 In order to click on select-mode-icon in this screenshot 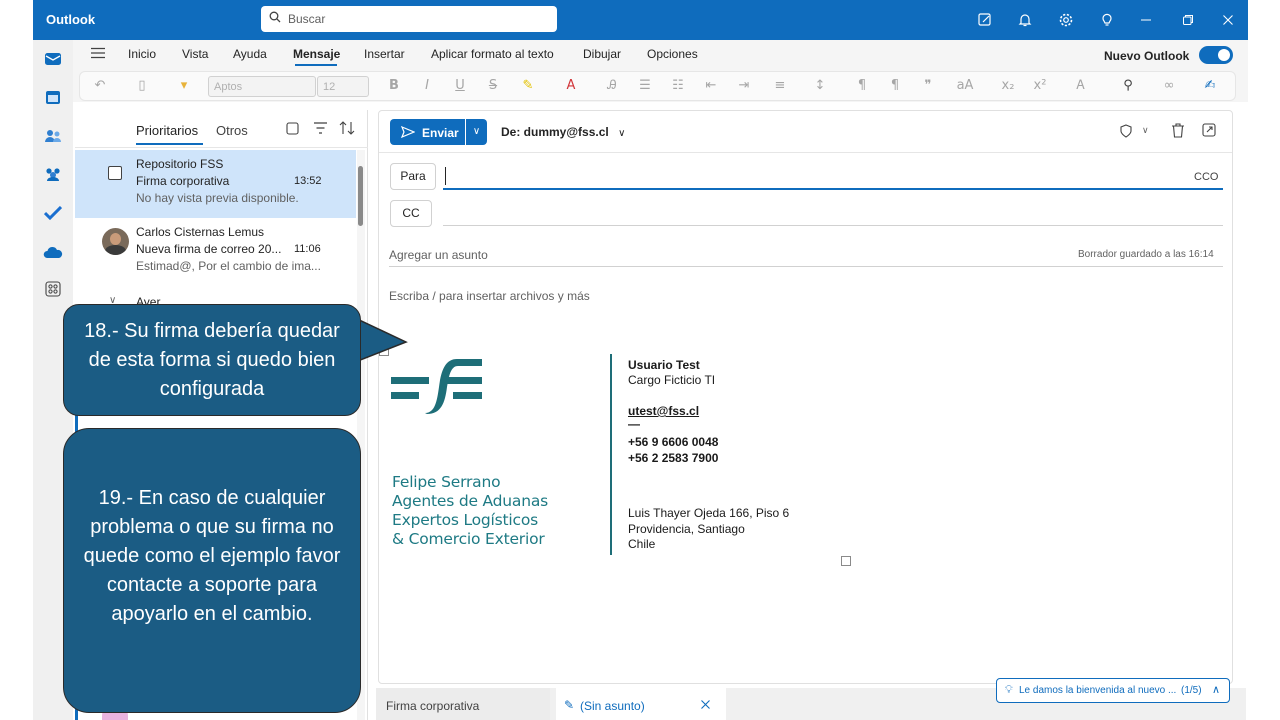, I will do `click(292, 130)`.